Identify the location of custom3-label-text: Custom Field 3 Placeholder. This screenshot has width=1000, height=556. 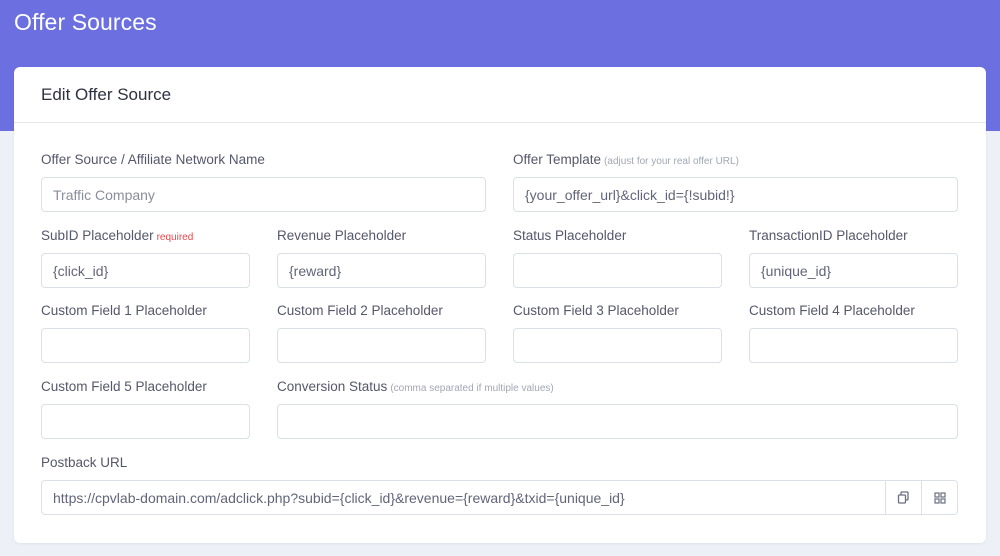
(596, 310).